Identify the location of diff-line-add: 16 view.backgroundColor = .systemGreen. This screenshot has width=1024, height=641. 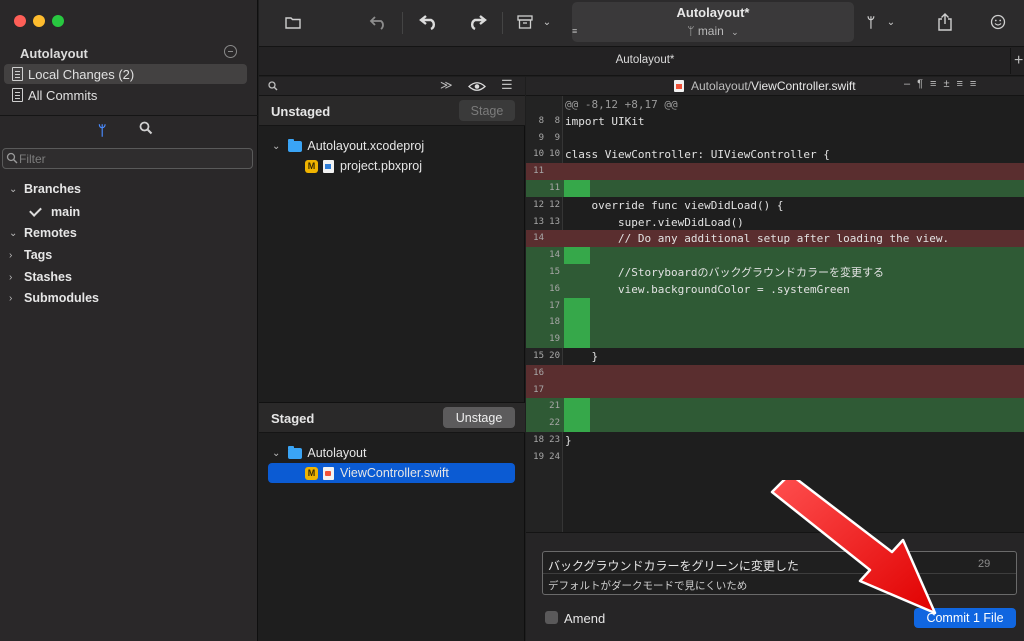
(775, 289).